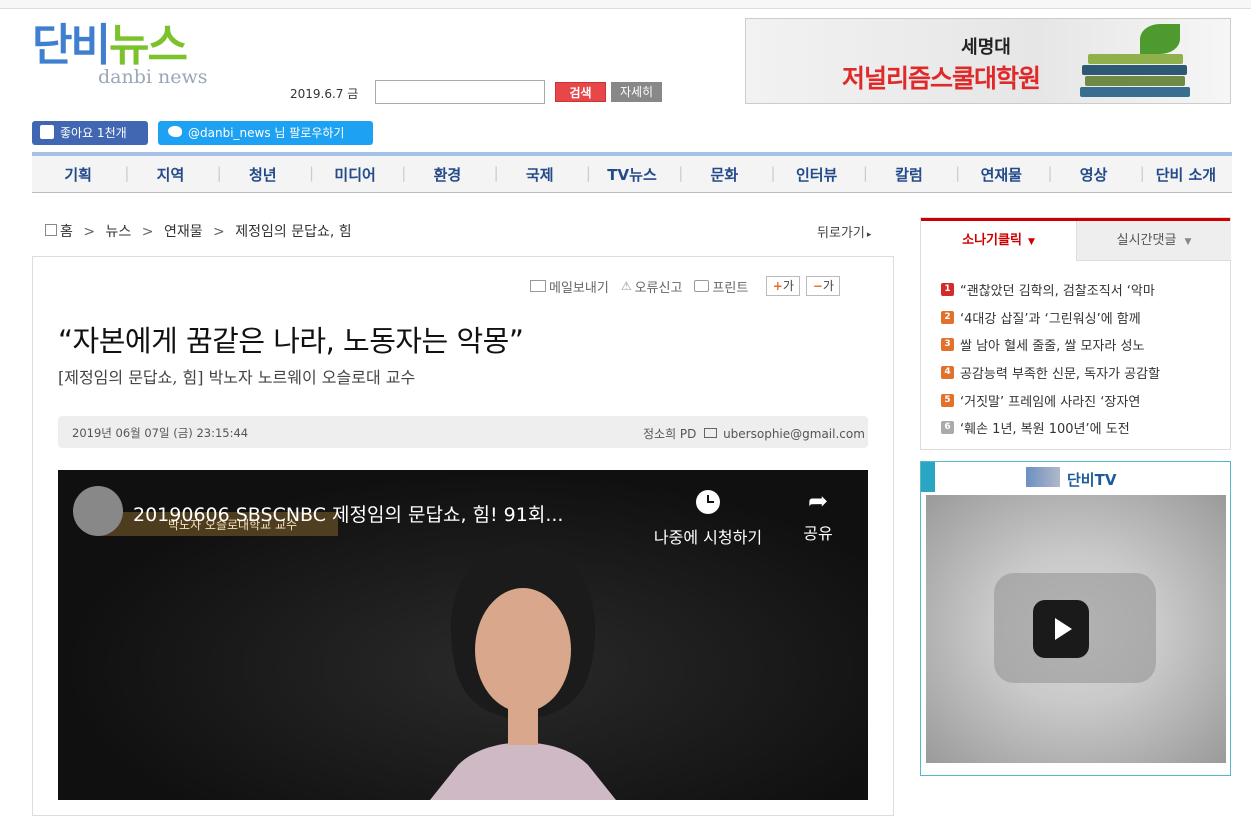 This screenshot has width=1251, height=816. What do you see at coordinates (1057, 292) in the screenshot?
I see `ranked-article-title: “괜찮았던 김학의, 검찰조직서 ‘악마` at bounding box center [1057, 292].